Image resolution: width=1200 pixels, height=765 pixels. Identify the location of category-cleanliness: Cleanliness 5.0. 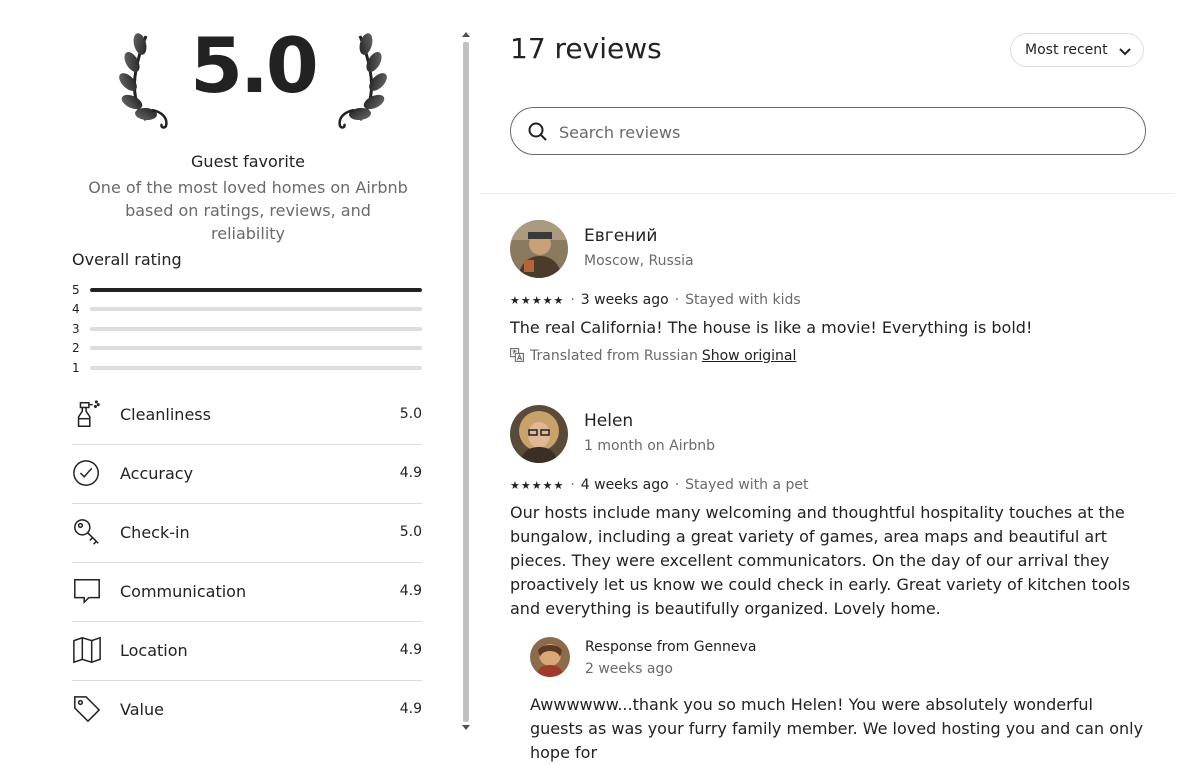
(247, 415).